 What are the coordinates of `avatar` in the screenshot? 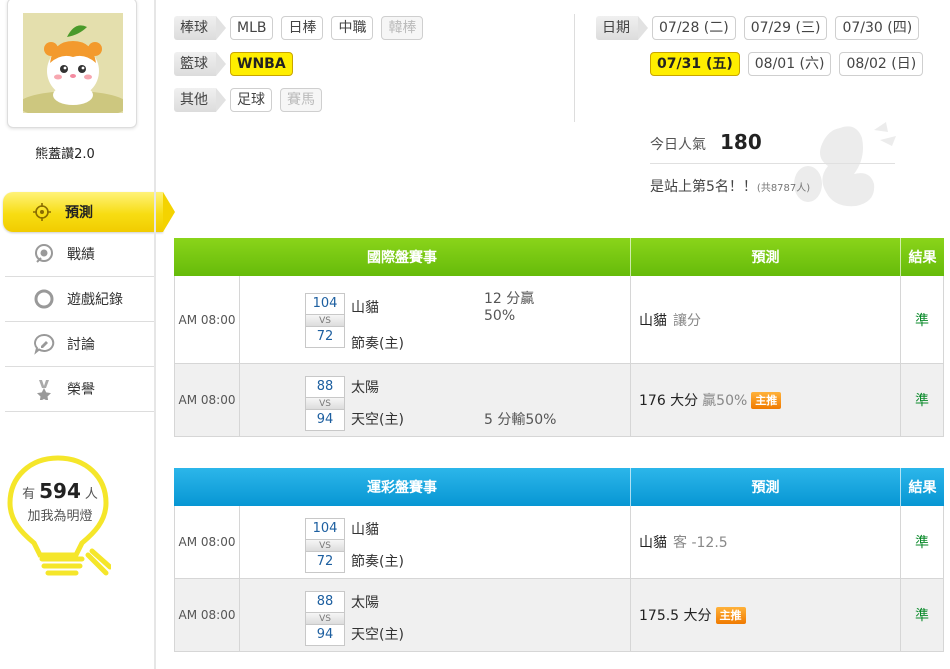 It's located at (73, 63).